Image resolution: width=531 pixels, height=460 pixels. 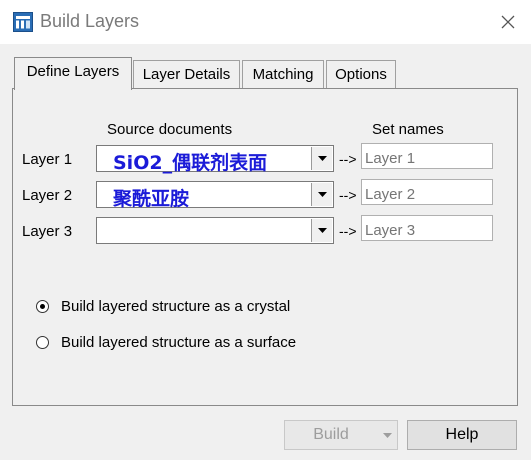 I want to click on layer-1-set-name-input, so click(x=427, y=156).